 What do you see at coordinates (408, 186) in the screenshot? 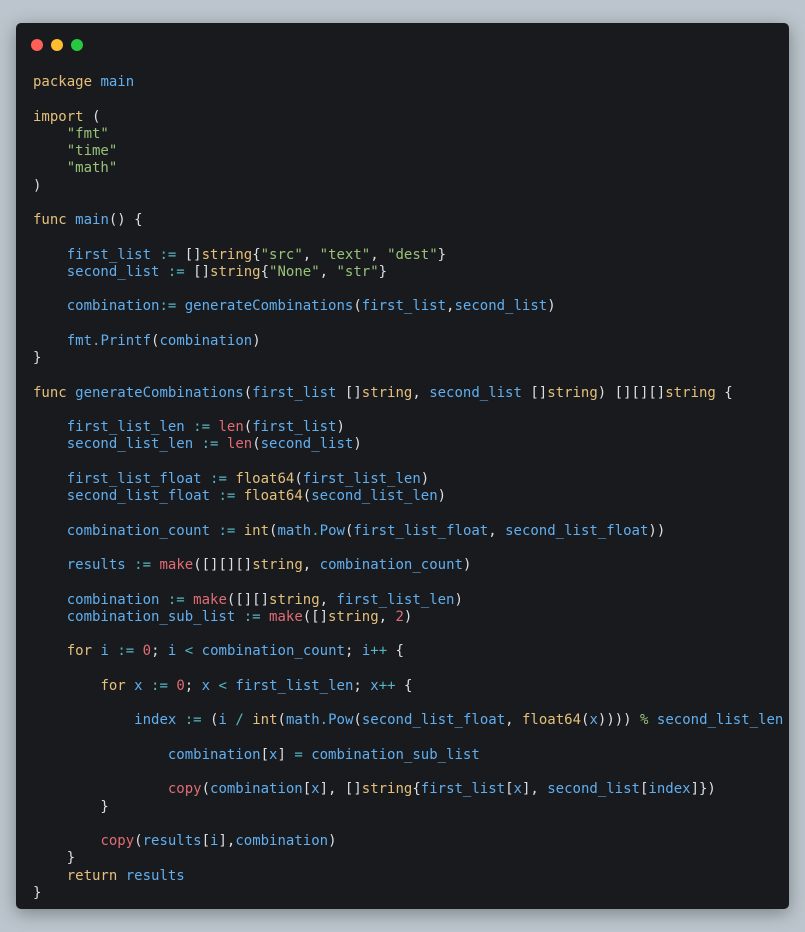
I see `code-line: )` at bounding box center [408, 186].